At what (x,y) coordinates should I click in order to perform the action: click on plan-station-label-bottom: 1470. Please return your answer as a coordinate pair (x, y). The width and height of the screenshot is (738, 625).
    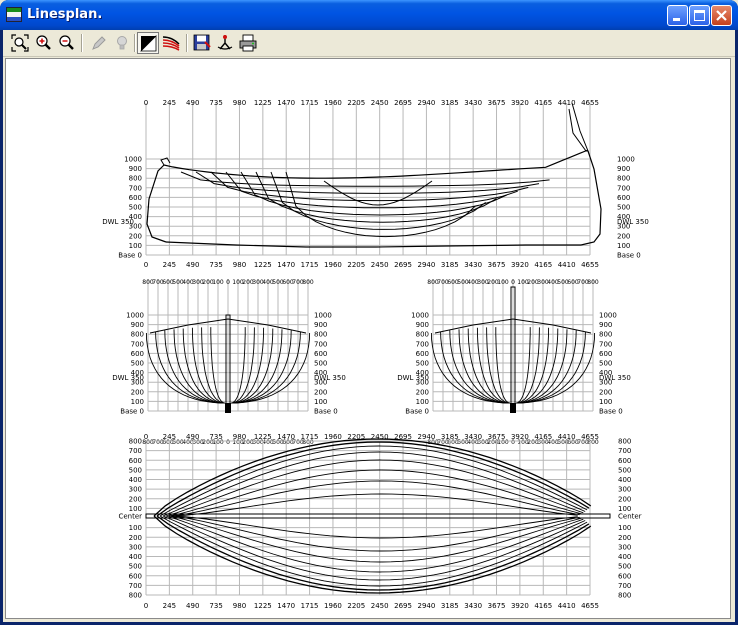
    Looking at the image, I should click on (286, 606).